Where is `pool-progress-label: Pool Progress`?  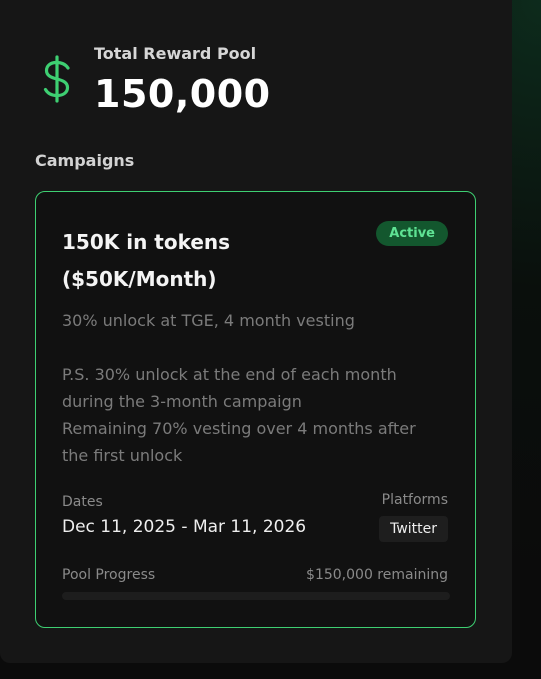 pool-progress-label: Pool Progress is located at coordinates (109, 575).